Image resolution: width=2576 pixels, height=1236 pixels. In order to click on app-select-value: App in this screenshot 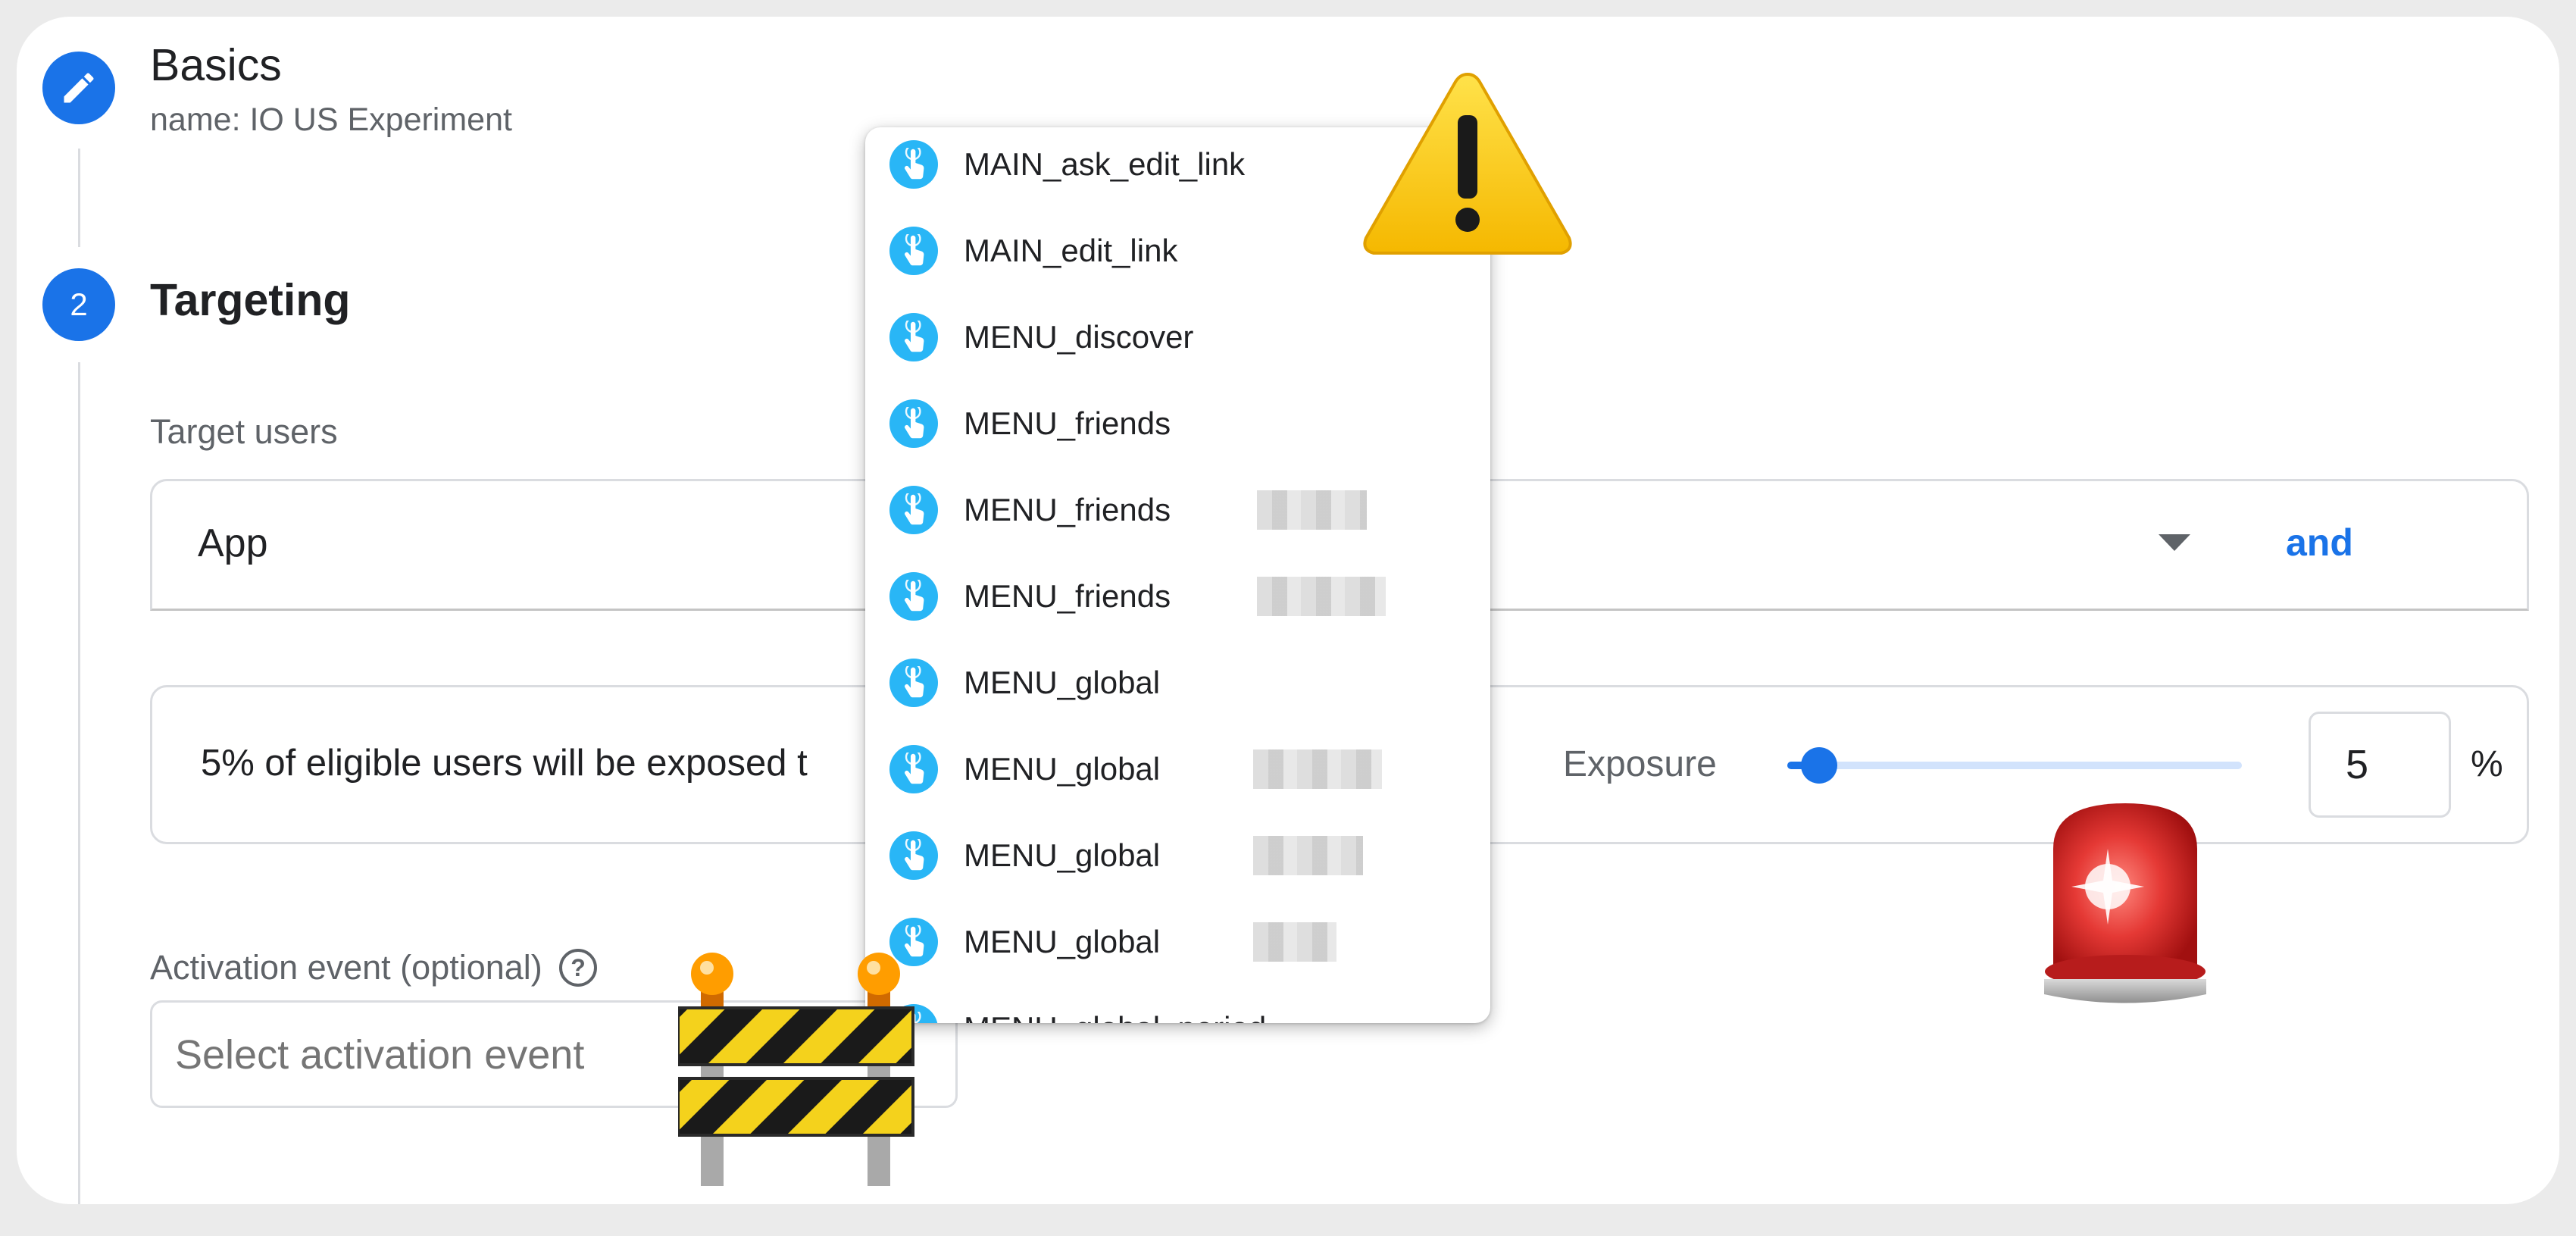, I will do `click(233, 543)`.